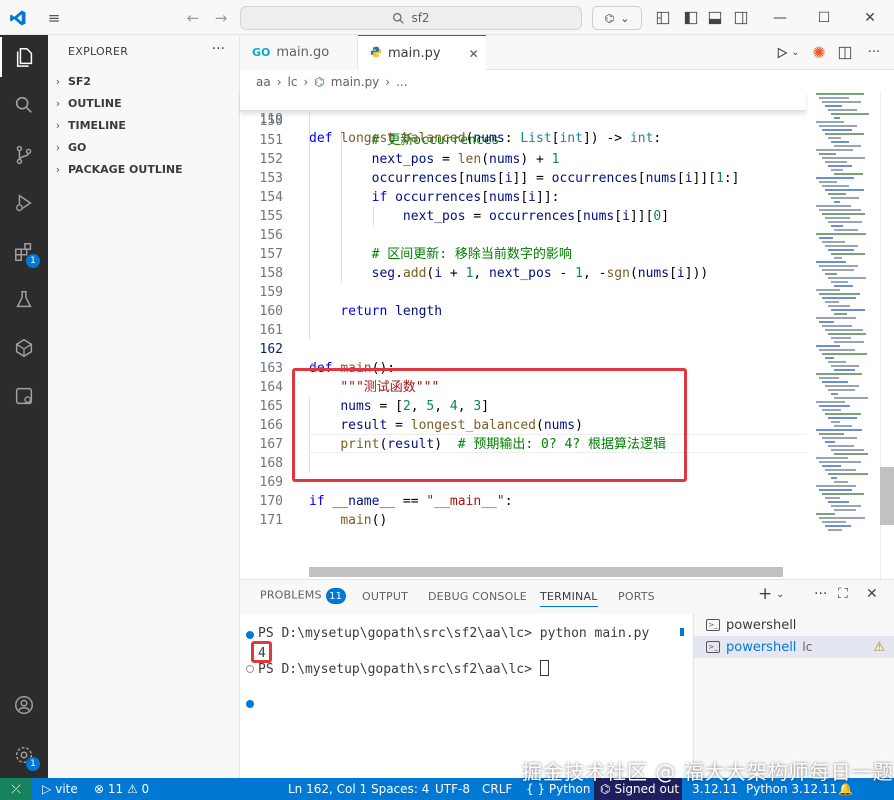 The image size is (894, 800). What do you see at coordinates (523, 159) in the screenshot?
I see `code-line: 152 next_pos = len(nums) + 1` at bounding box center [523, 159].